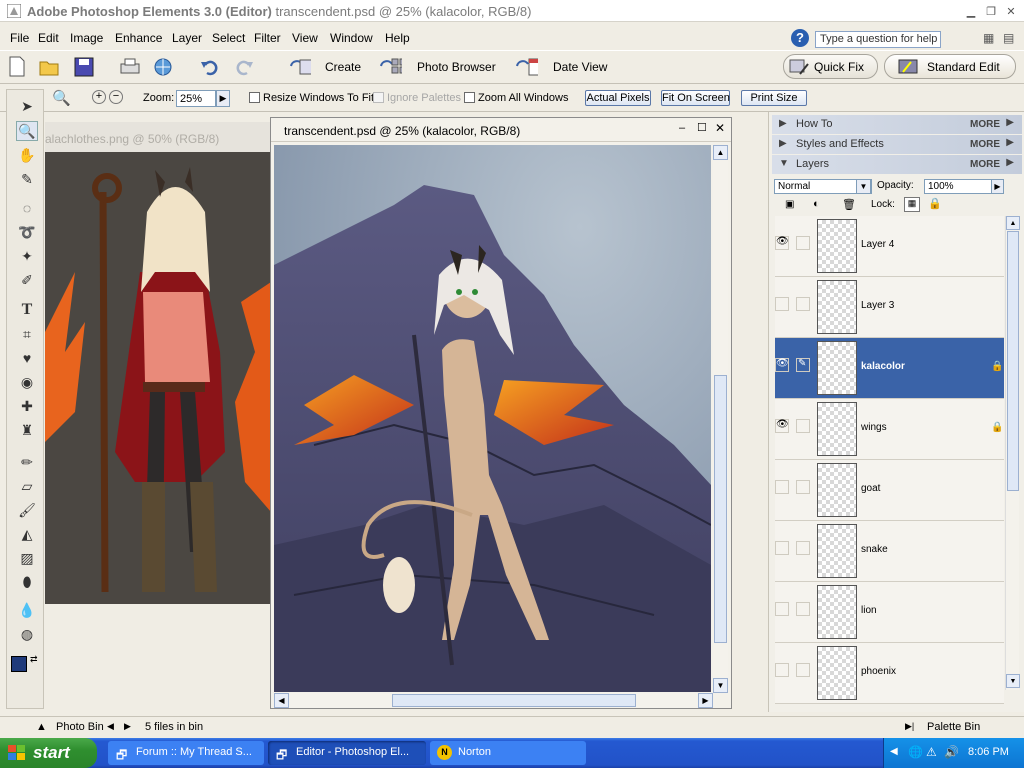 The width and height of the screenshot is (1024, 768). I want to click on resize-windows-checkbox, so click(254, 97).